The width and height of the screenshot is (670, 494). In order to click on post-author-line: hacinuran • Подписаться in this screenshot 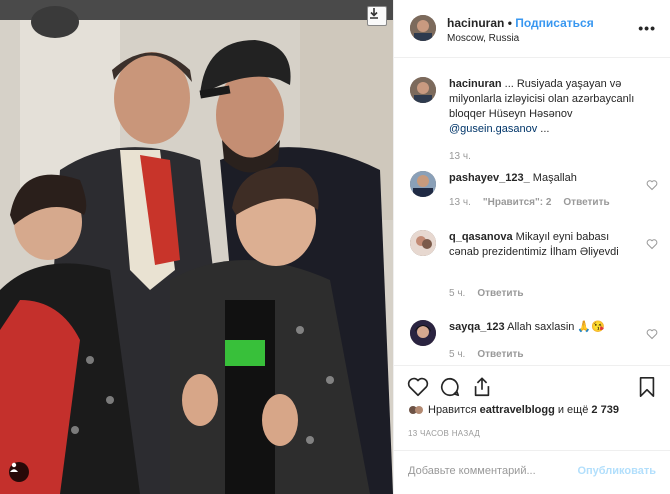, I will do `click(520, 23)`.